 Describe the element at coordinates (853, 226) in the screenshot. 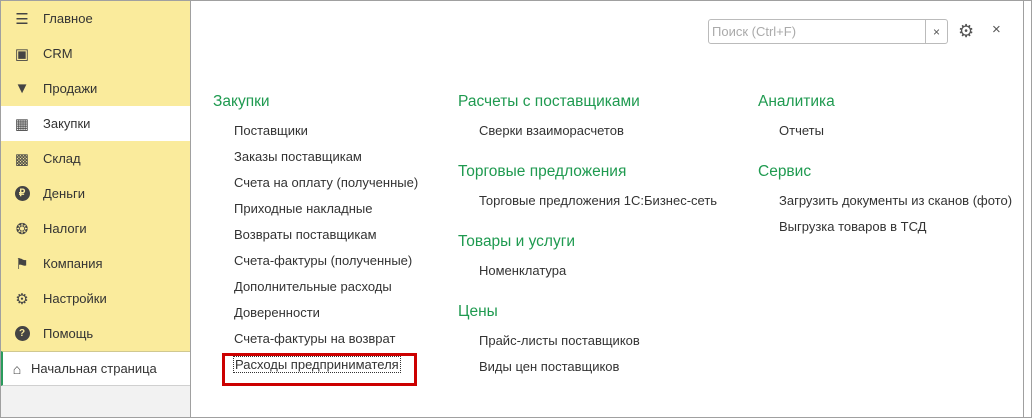

I see `nav-link-label: Выгрузка товаров в ТСД` at that location.